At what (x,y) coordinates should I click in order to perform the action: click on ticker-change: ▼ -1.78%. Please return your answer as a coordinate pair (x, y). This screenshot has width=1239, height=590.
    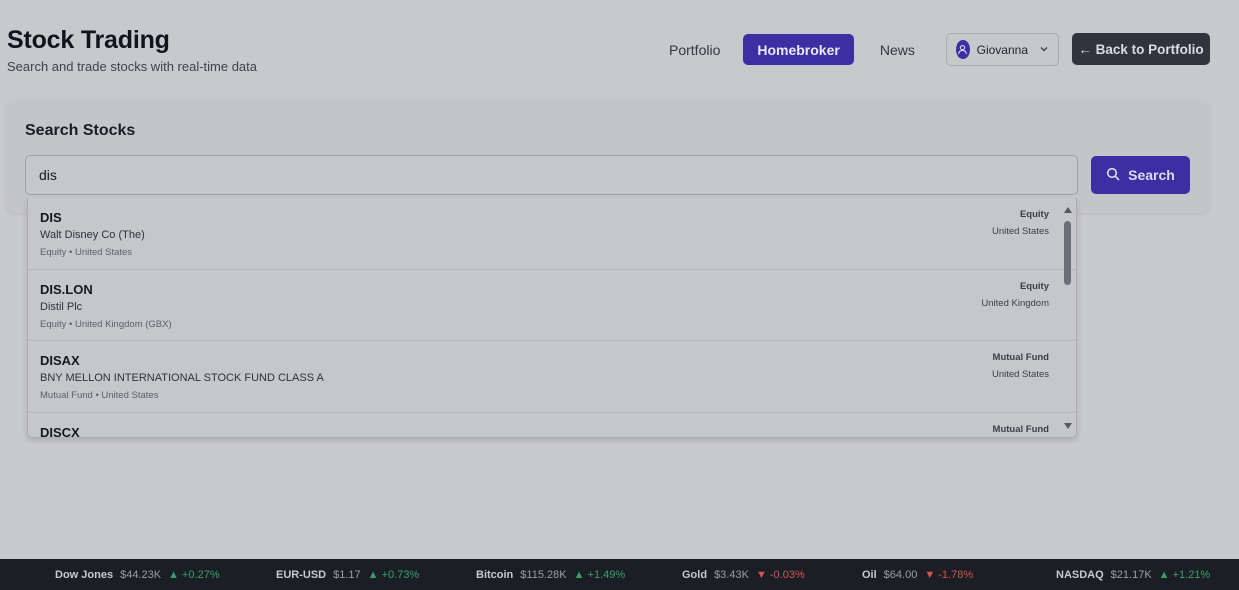
    Looking at the image, I should click on (949, 574).